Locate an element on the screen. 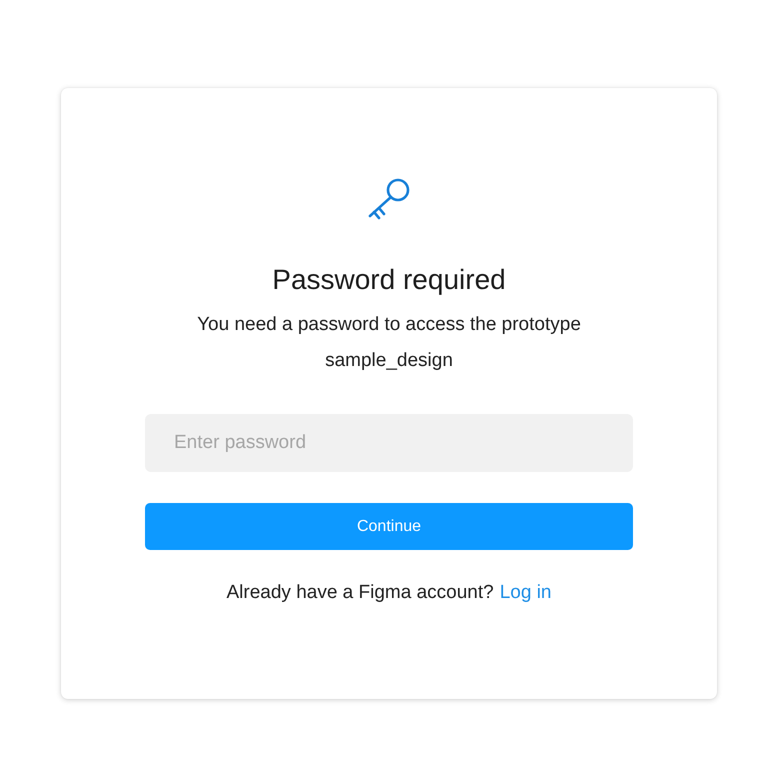 This screenshot has width=778, height=778. file-name: sample_design is located at coordinates (389, 361).